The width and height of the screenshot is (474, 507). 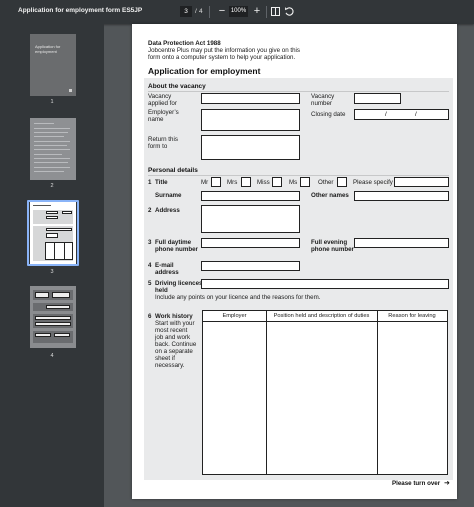 I want to click on title-mr-checkbox, so click(x=216, y=182).